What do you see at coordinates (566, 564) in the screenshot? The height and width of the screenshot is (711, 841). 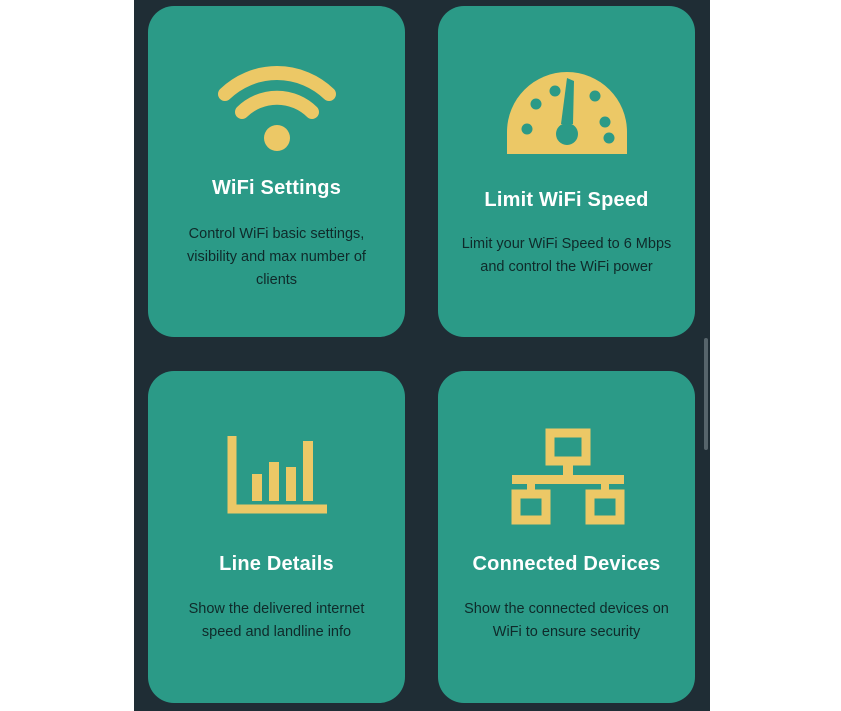 I see `card-title: Connected Devices` at bounding box center [566, 564].